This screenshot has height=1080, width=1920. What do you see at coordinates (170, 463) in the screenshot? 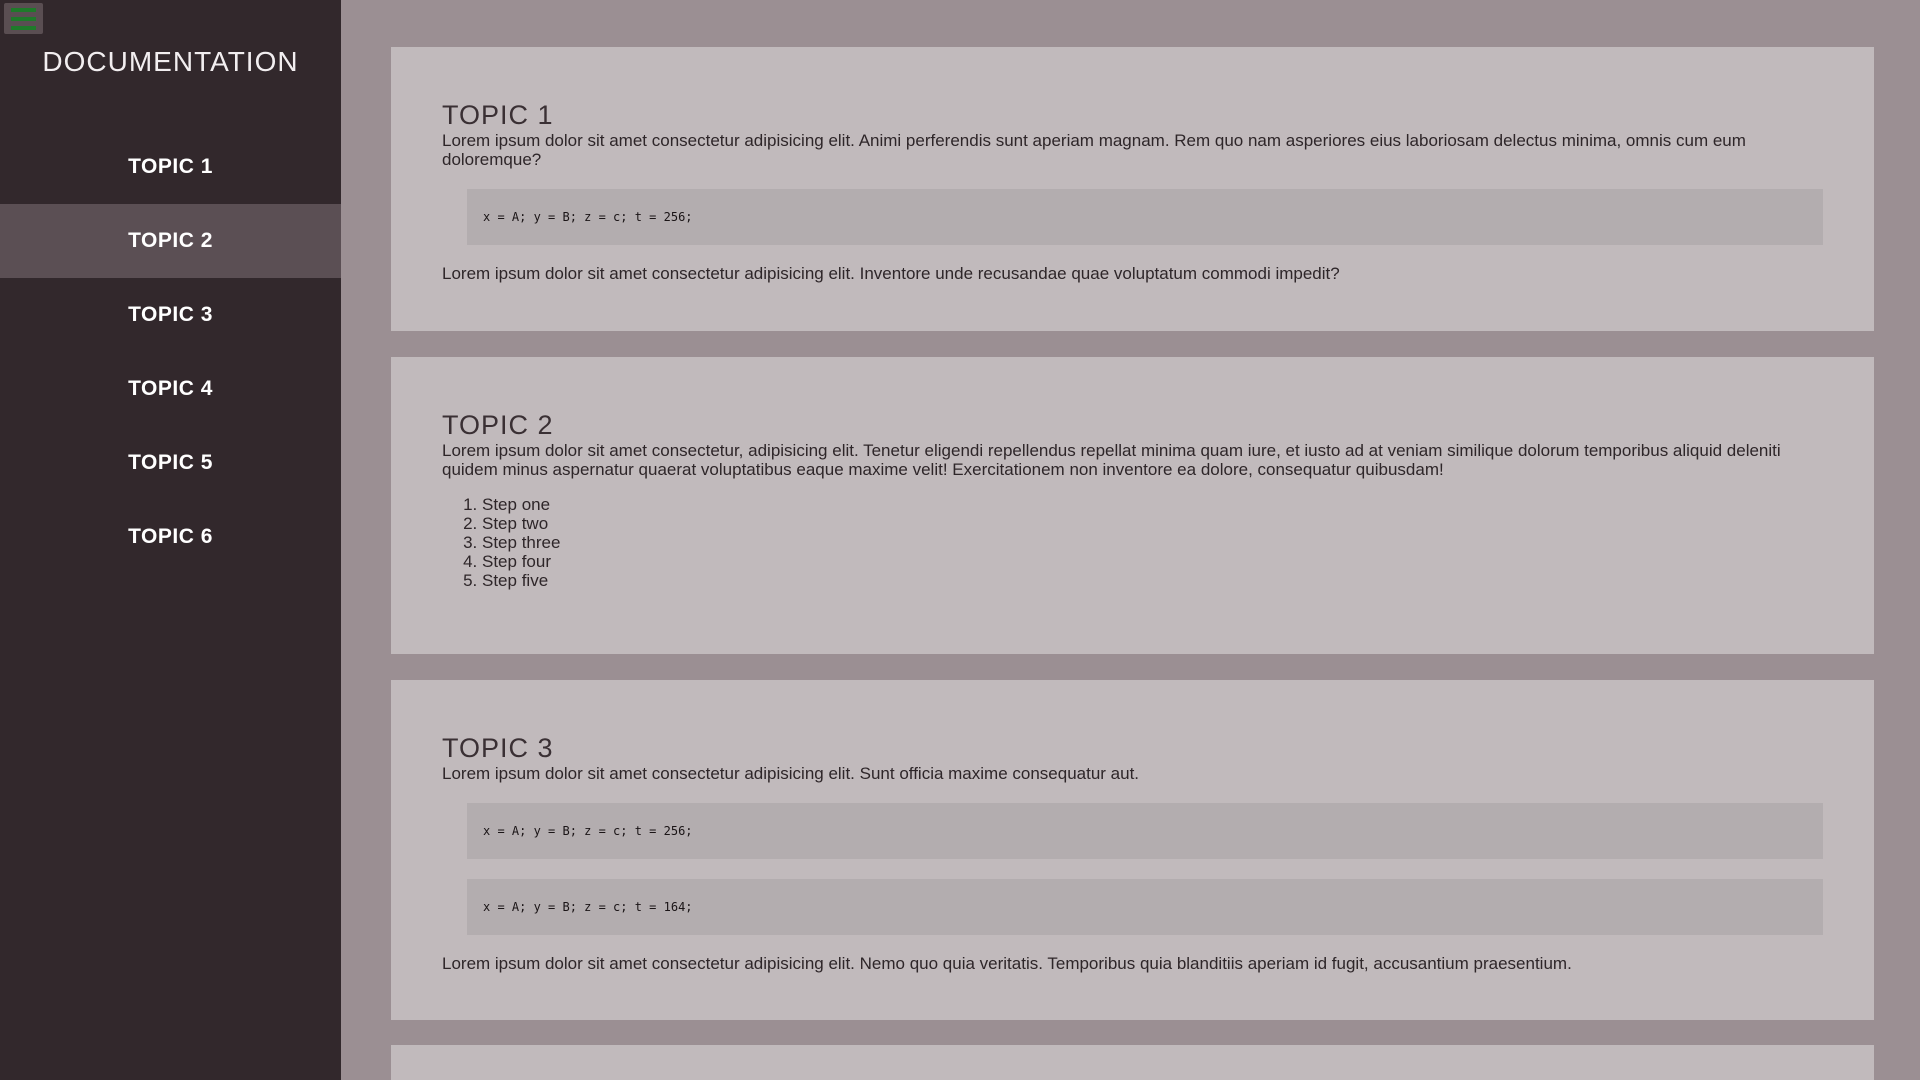
I see `sidebar-item-topic-5: TOPIC 5` at bounding box center [170, 463].